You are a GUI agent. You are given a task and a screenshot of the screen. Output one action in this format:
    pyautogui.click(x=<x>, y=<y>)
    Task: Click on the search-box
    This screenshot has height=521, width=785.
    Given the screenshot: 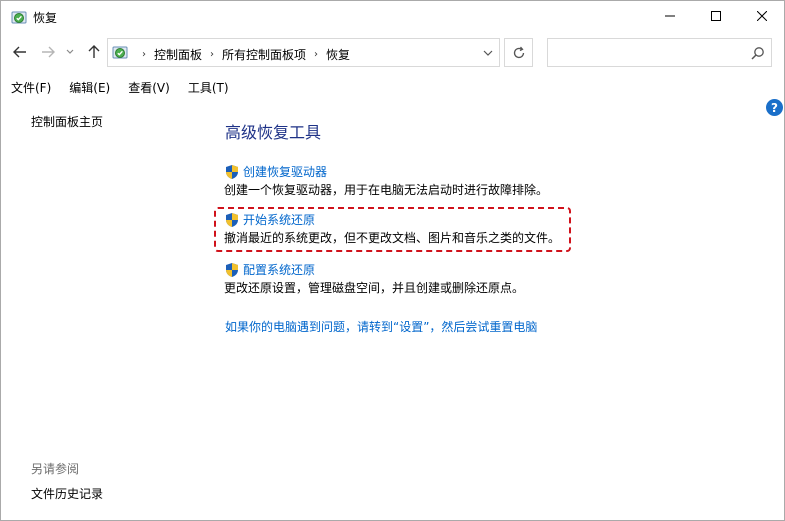 What is the action you would take?
    pyautogui.click(x=659, y=52)
    